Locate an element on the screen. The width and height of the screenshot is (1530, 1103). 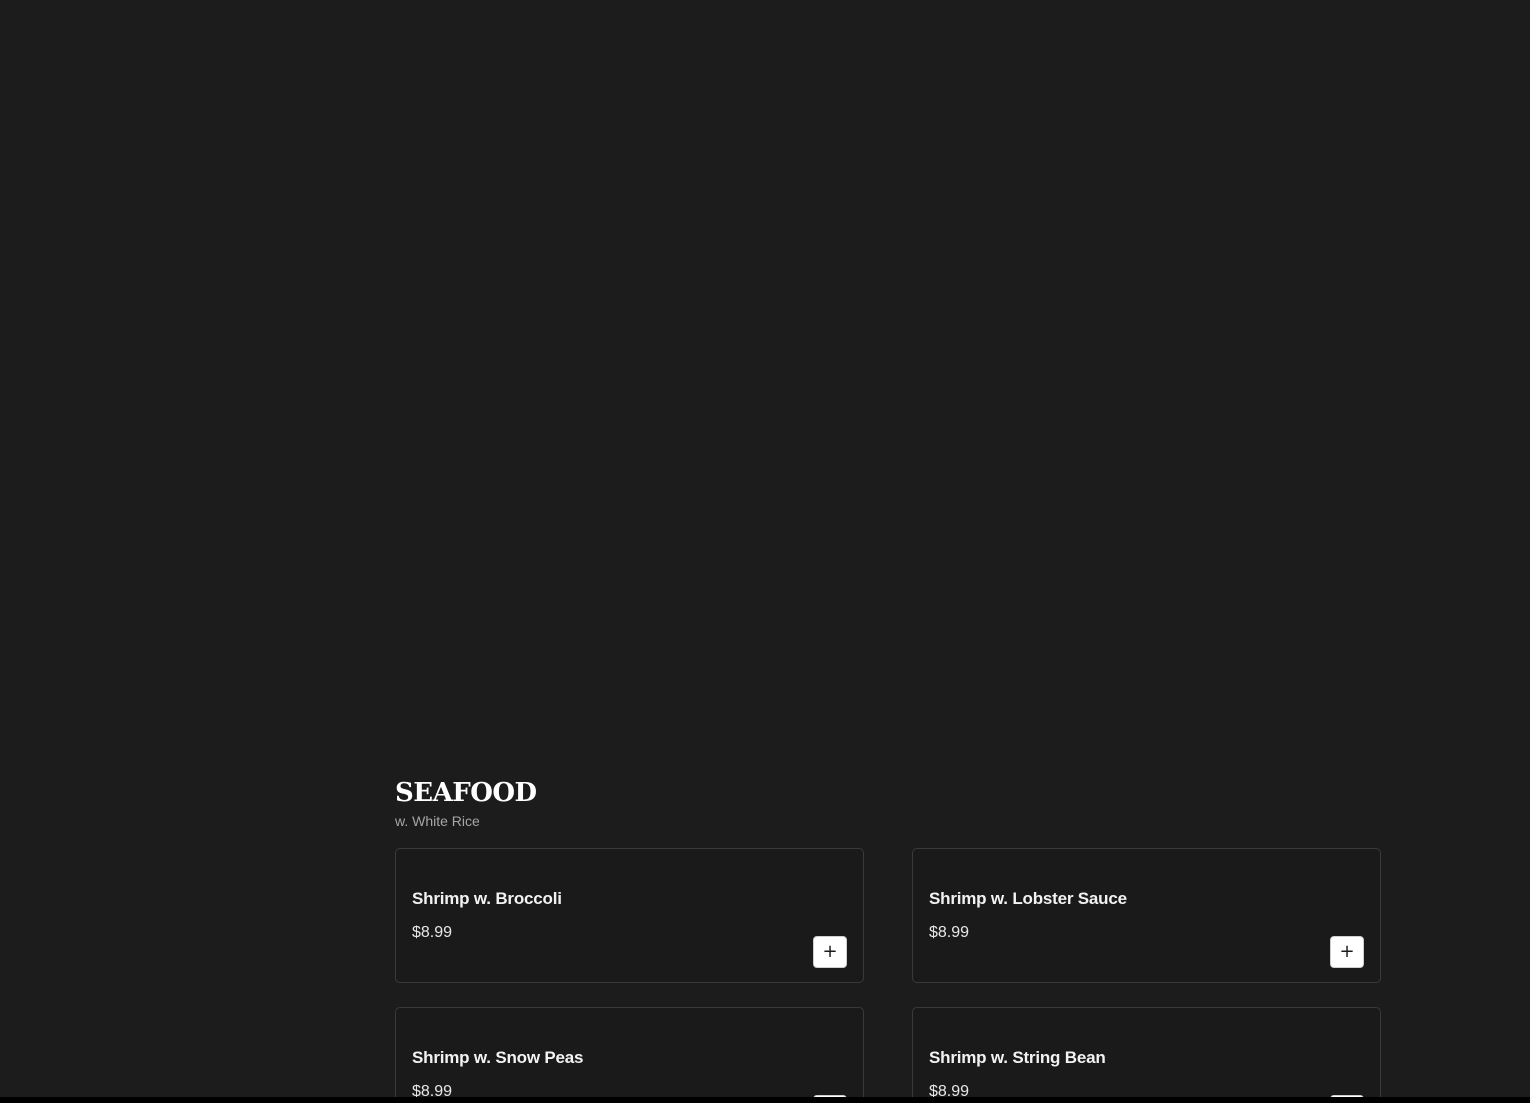
menu-item-card: Shrimp w. String Bean $8.99 + is located at coordinates (1146, 1055).